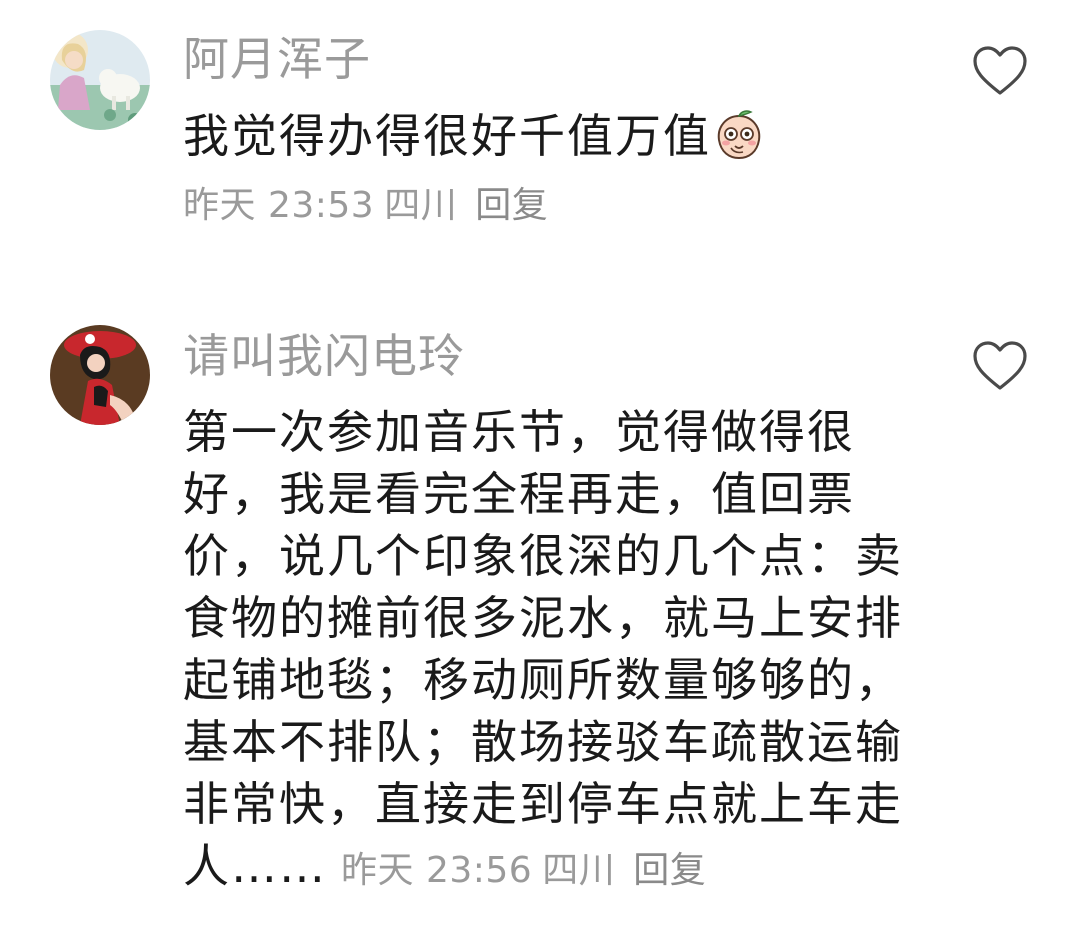 The height and width of the screenshot is (951, 1080). What do you see at coordinates (277, 59) in the screenshot?
I see `username: 阿月浑子` at bounding box center [277, 59].